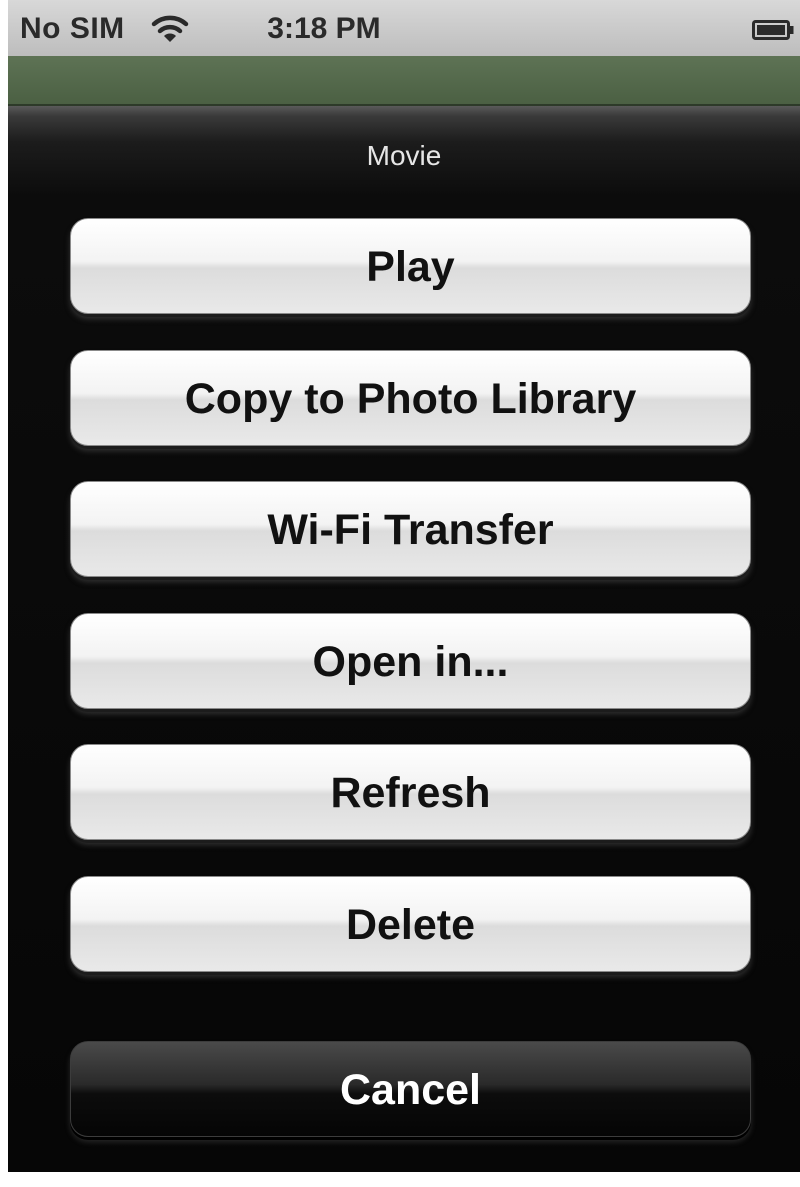 This screenshot has height=1187, width=800. Describe the element at coordinates (404, 155) in the screenshot. I see `action-sheet-title: Movie` at that location.